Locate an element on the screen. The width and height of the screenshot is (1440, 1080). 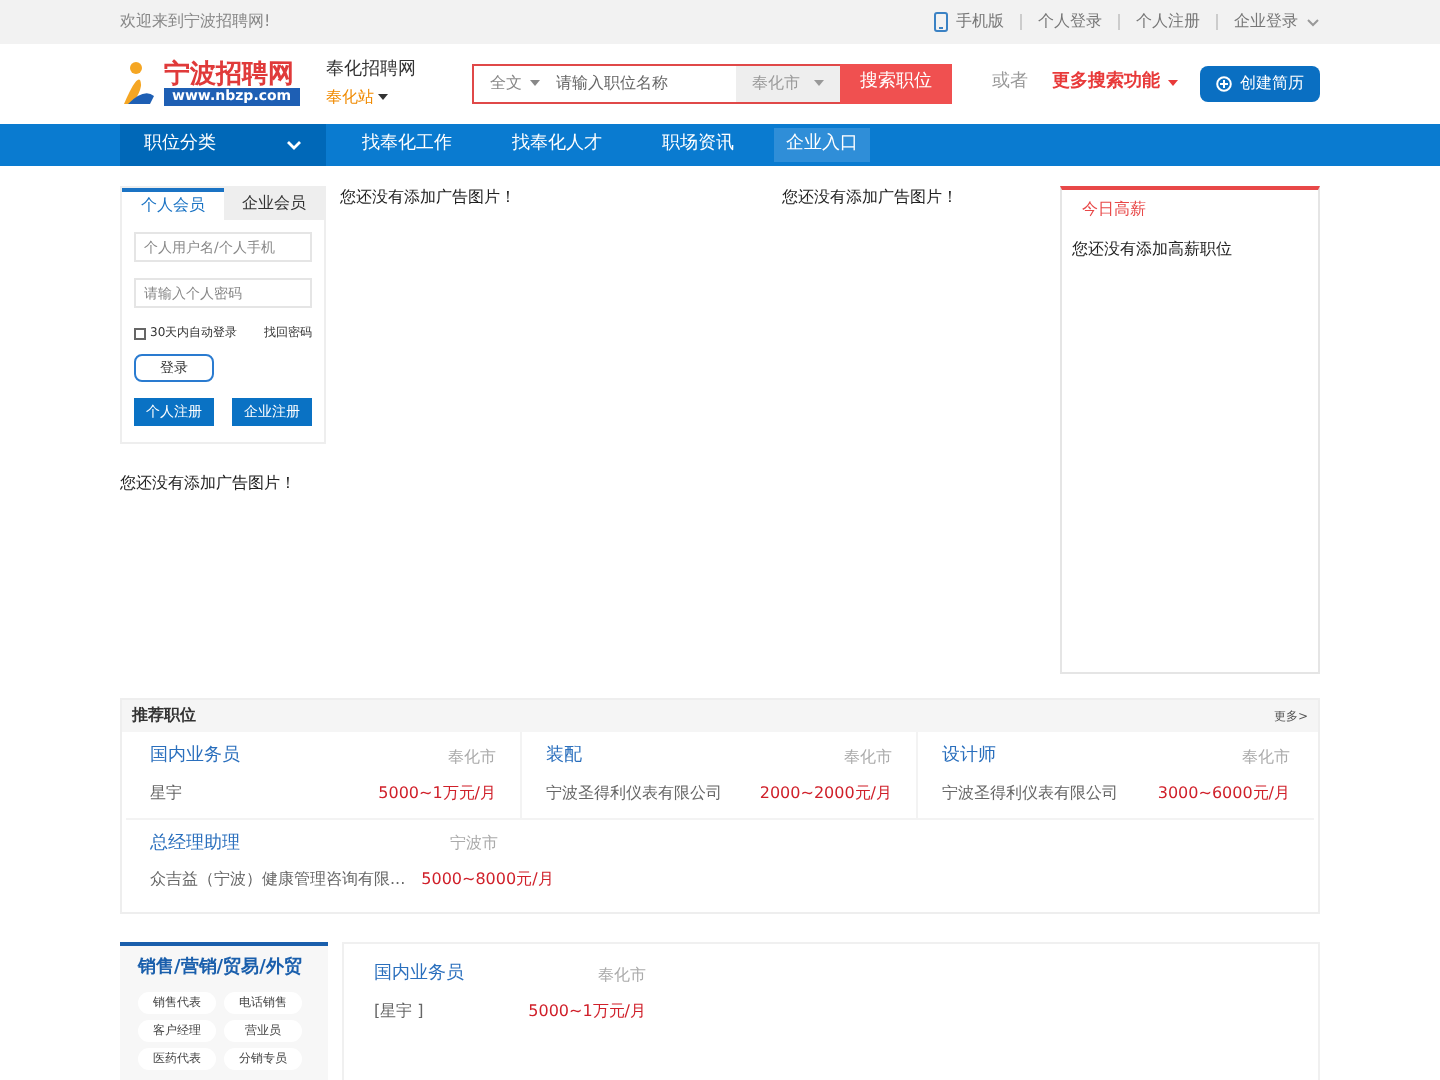
station-label: 奉化站 is located at coordinates (350, 97).